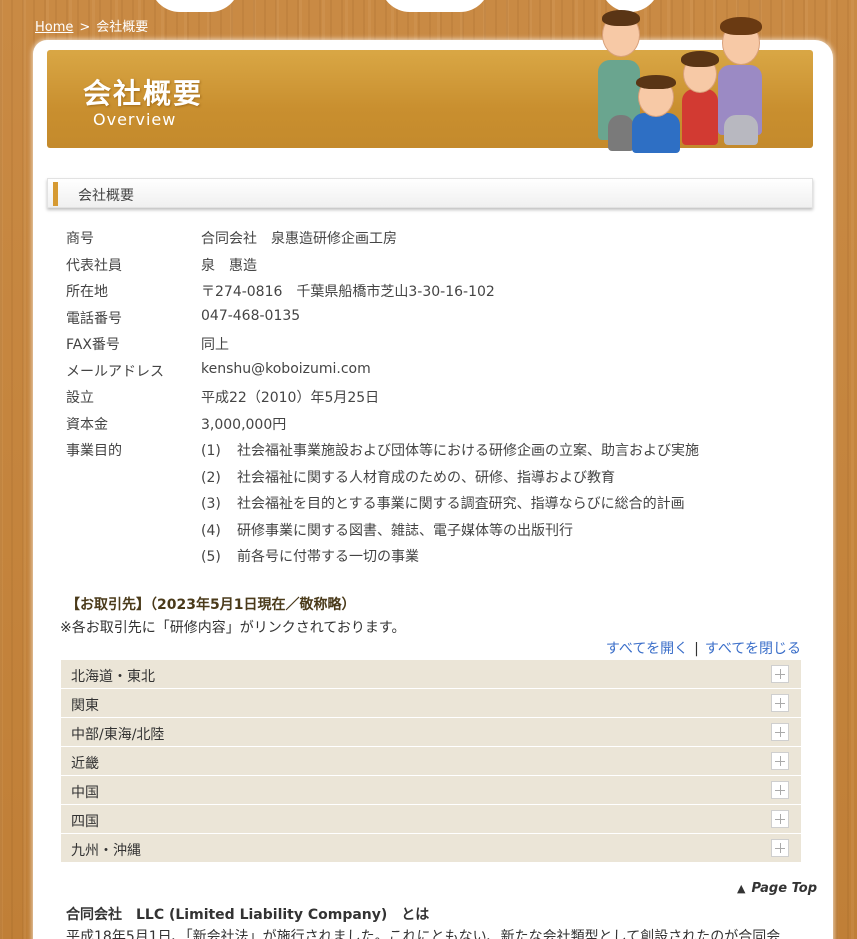 Image resolution: width=857 pixels, height=939 pixels. What do you see at coordinates (431, 674) in the screenshot?
I see `accordion-item-hokkaido-tohoku: 北海道・東北` at bounding box center [431, 674].